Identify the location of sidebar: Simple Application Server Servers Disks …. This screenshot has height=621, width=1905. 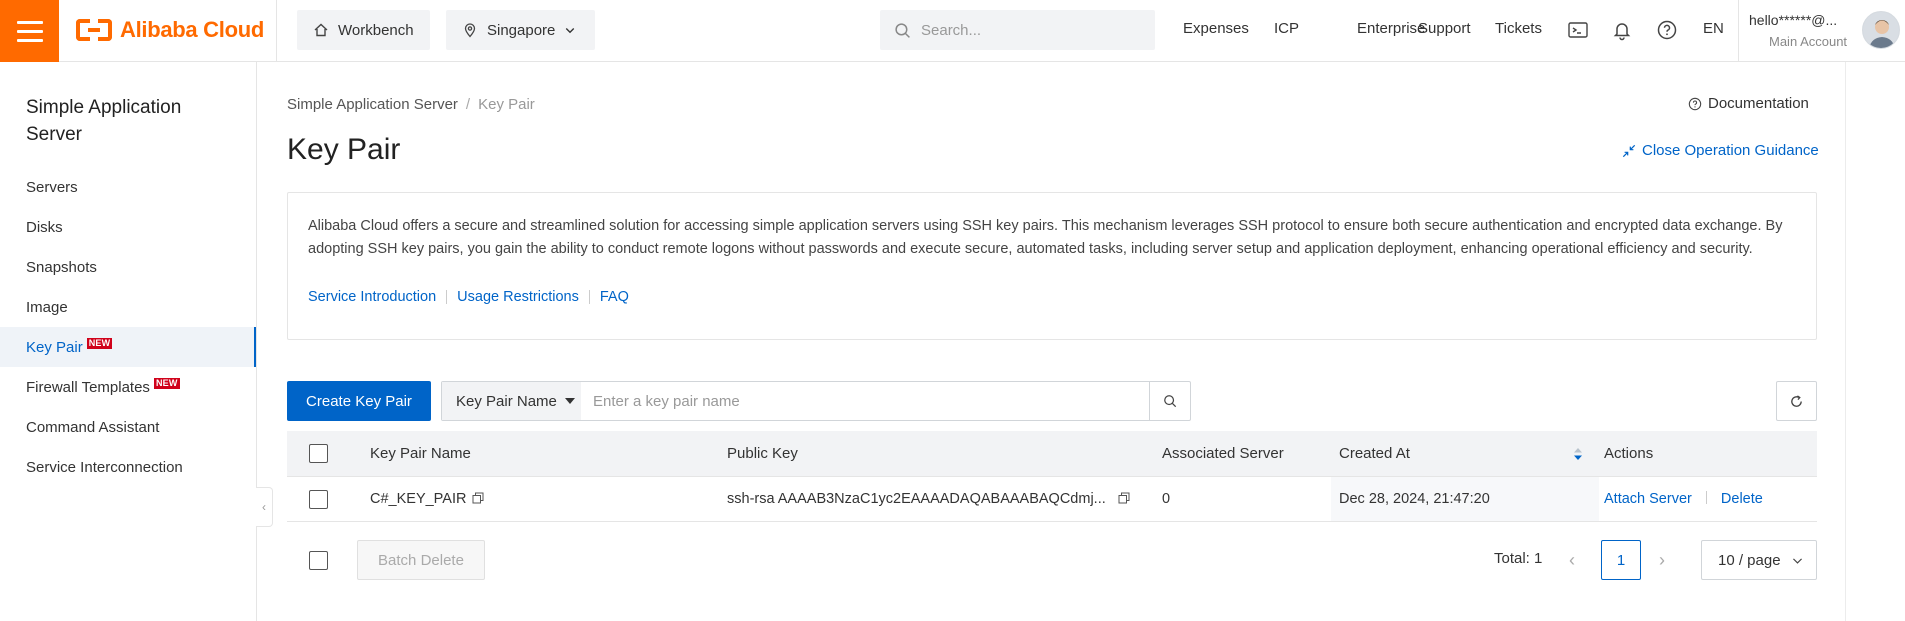
(128, 341).